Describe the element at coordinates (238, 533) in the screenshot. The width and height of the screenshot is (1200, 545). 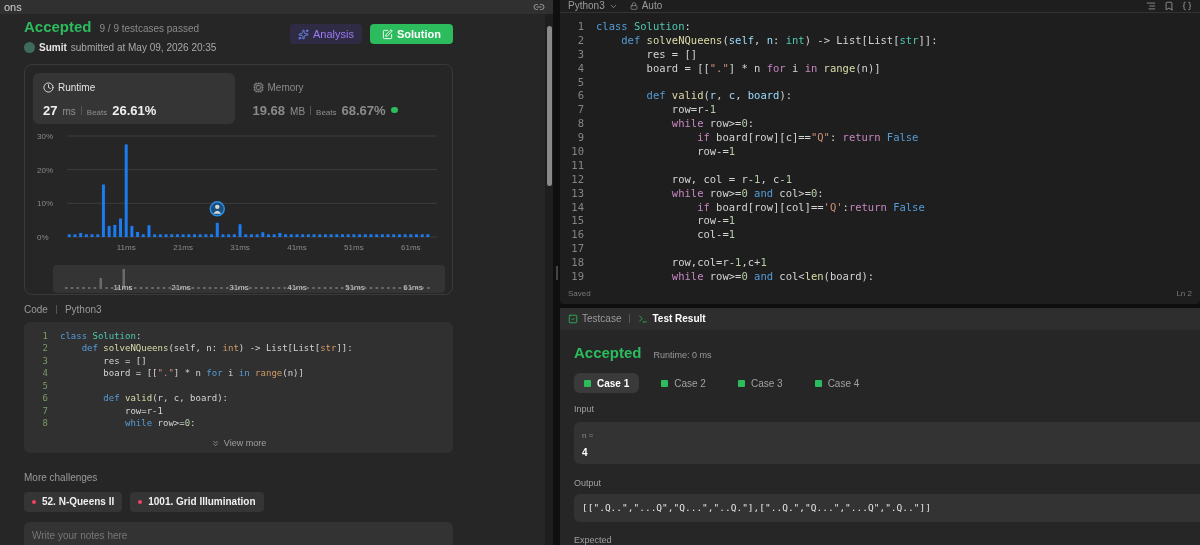
I see `notes-field: Write your notes here` at that location.